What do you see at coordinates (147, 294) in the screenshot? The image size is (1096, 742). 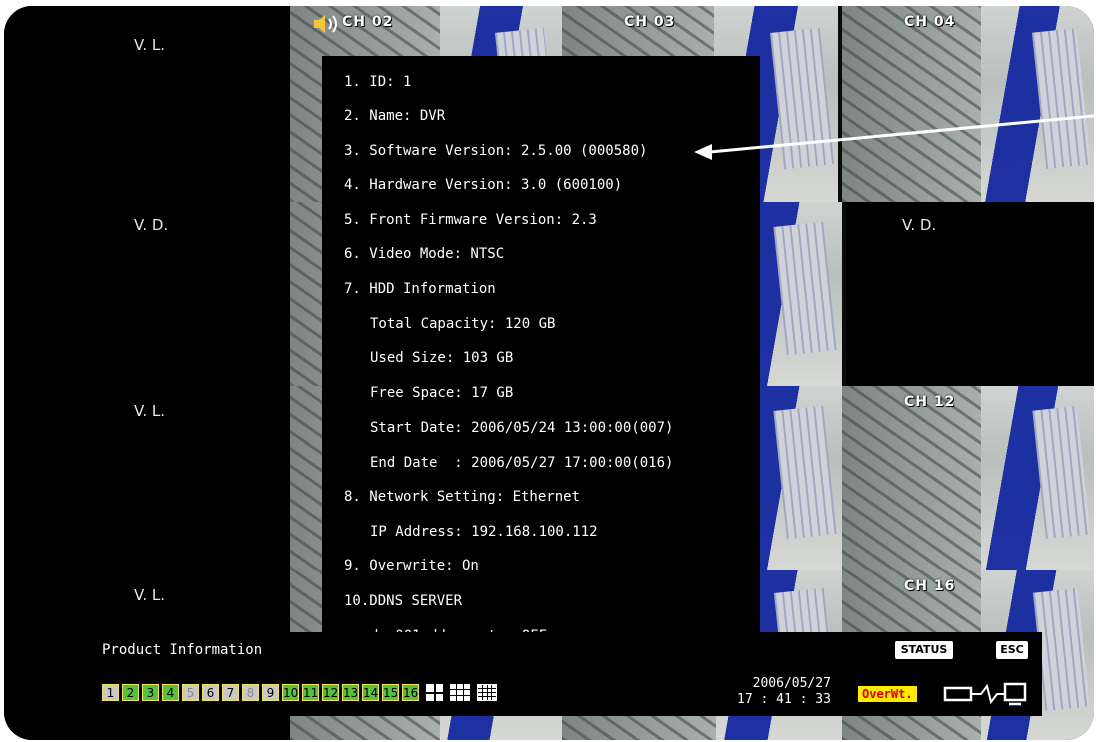 I see `camera-cell-5: V. D.` at bounding box center [147, 294].